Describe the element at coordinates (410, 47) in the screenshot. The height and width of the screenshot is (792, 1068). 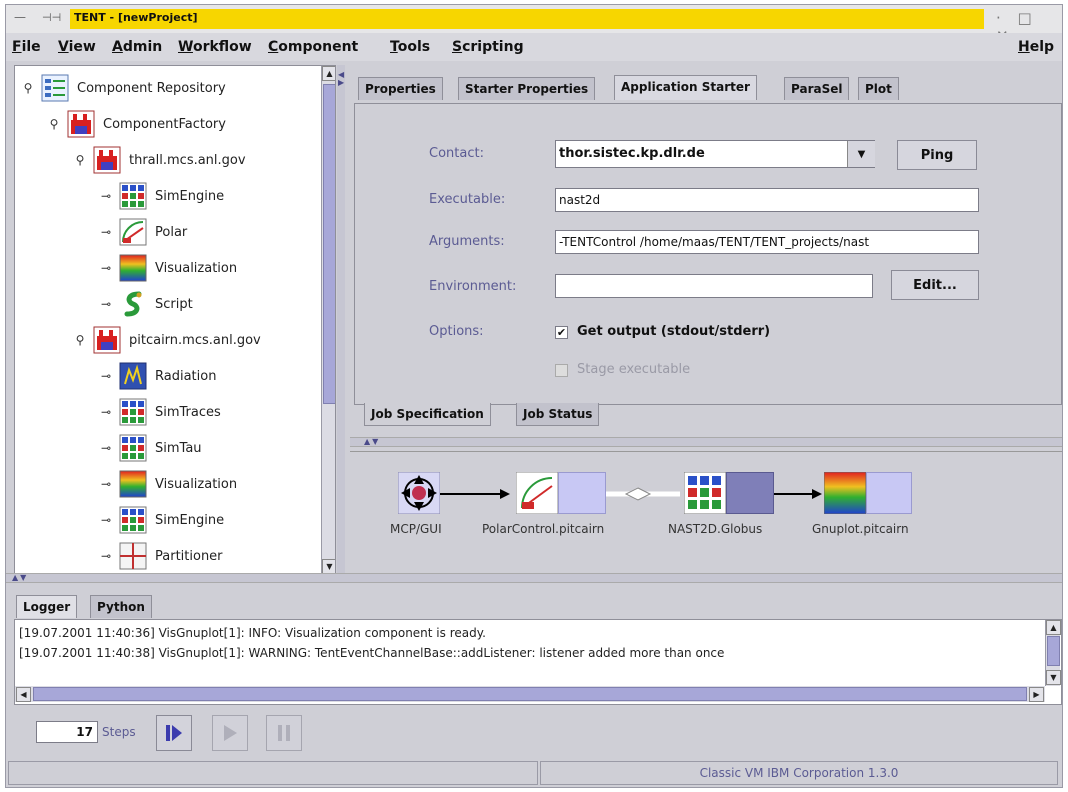
I see `menu-tools: Tools` at that location.